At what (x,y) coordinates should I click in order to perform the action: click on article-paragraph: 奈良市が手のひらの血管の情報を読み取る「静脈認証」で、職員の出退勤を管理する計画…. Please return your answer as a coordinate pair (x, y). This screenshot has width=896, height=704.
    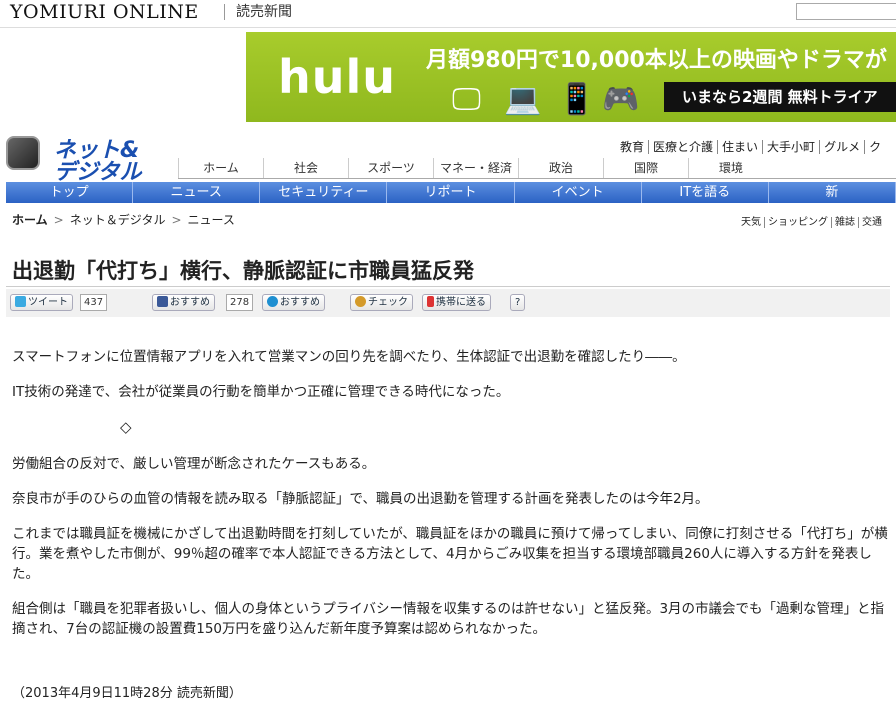
    Looking at the image, I should click on (360, 499).